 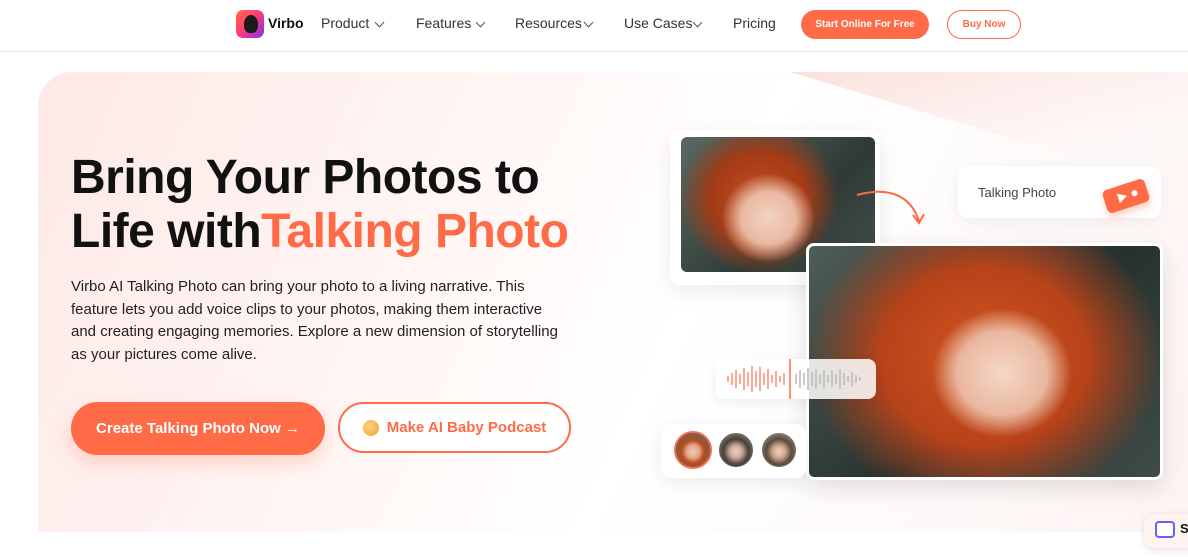 I want to click on audio-waveform-icon, so click(x=794, y=374).